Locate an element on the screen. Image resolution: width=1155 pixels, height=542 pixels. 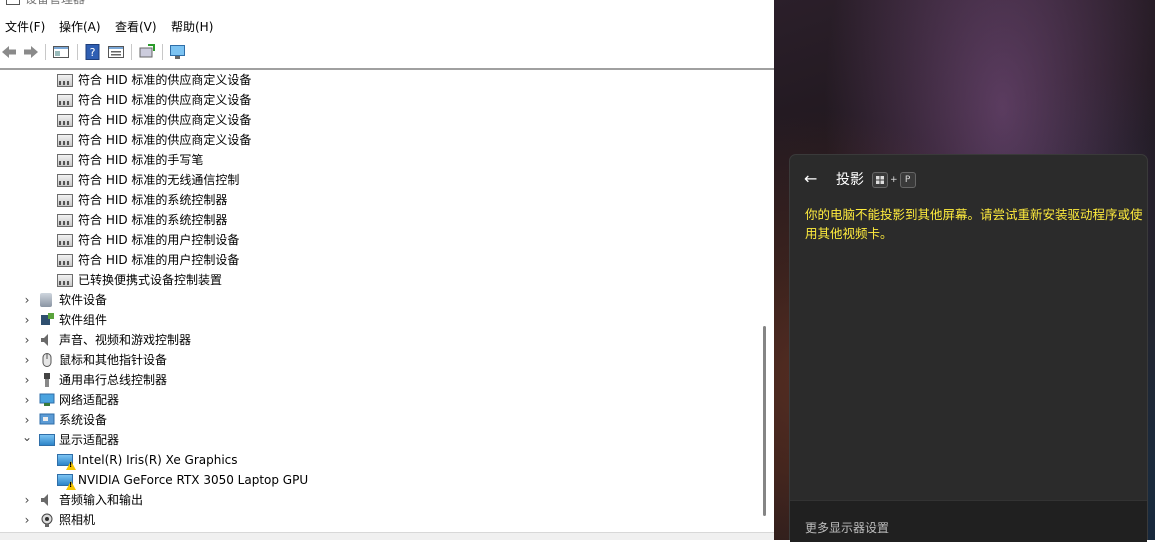
status-bar is located at coordinates (387, 536).